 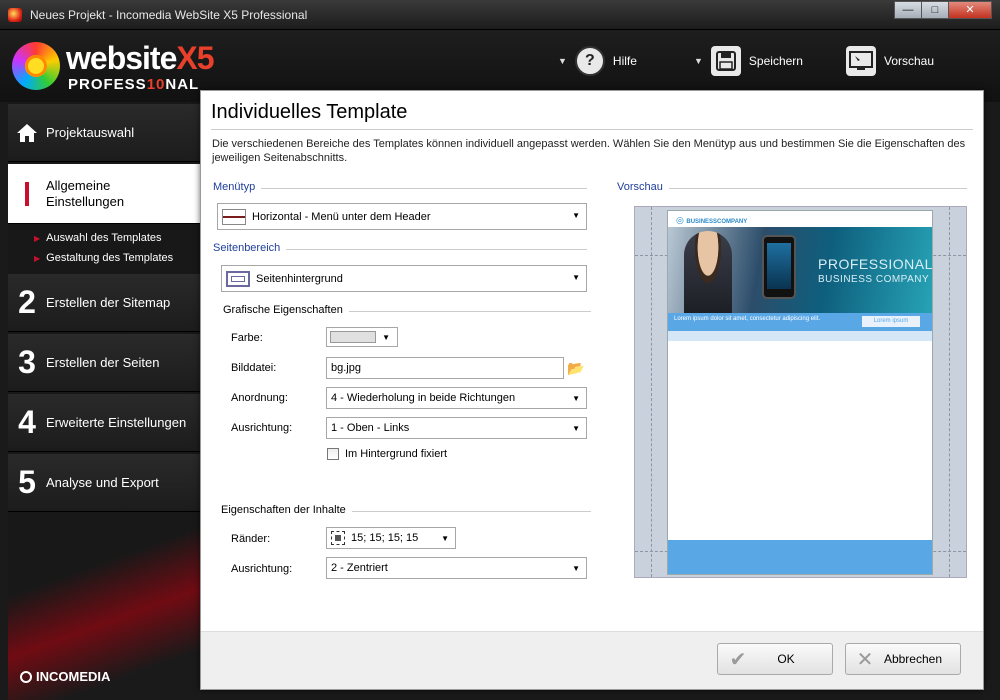 I want to click on preview-menu-button: Lorem ipsum, so click(x=891, y=321).